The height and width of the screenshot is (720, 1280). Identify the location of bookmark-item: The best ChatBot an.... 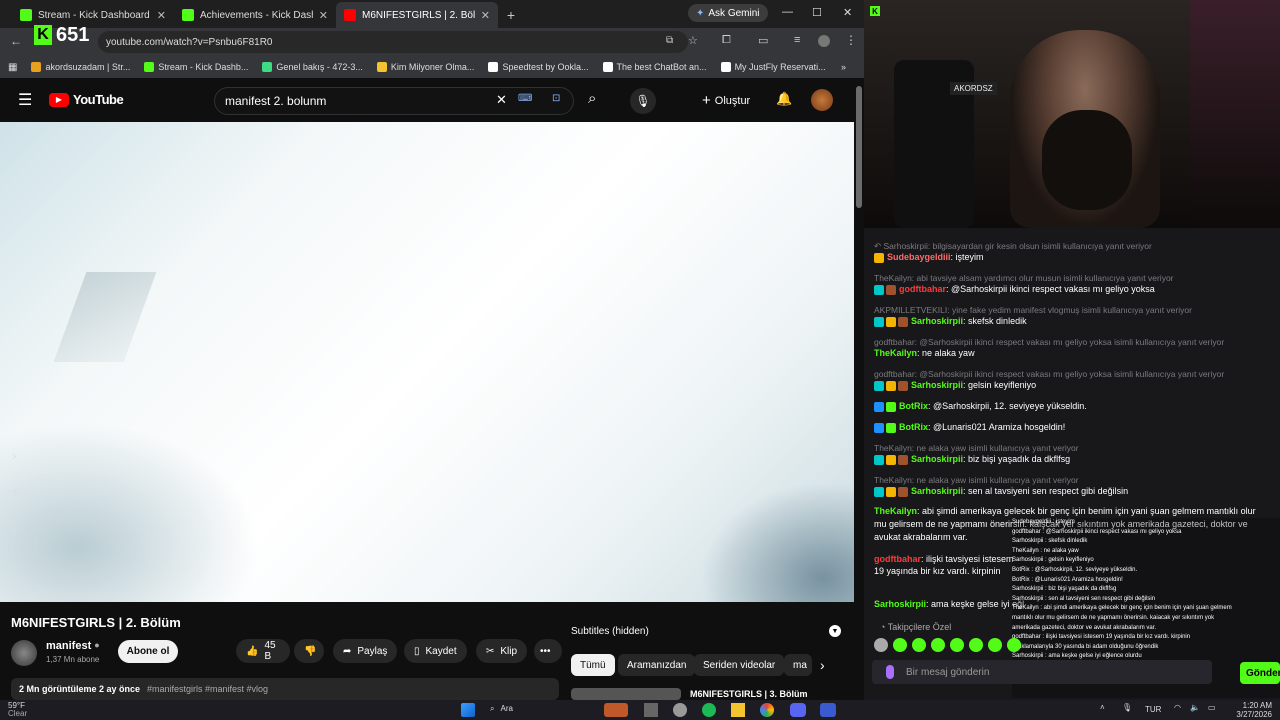
(654, 67).